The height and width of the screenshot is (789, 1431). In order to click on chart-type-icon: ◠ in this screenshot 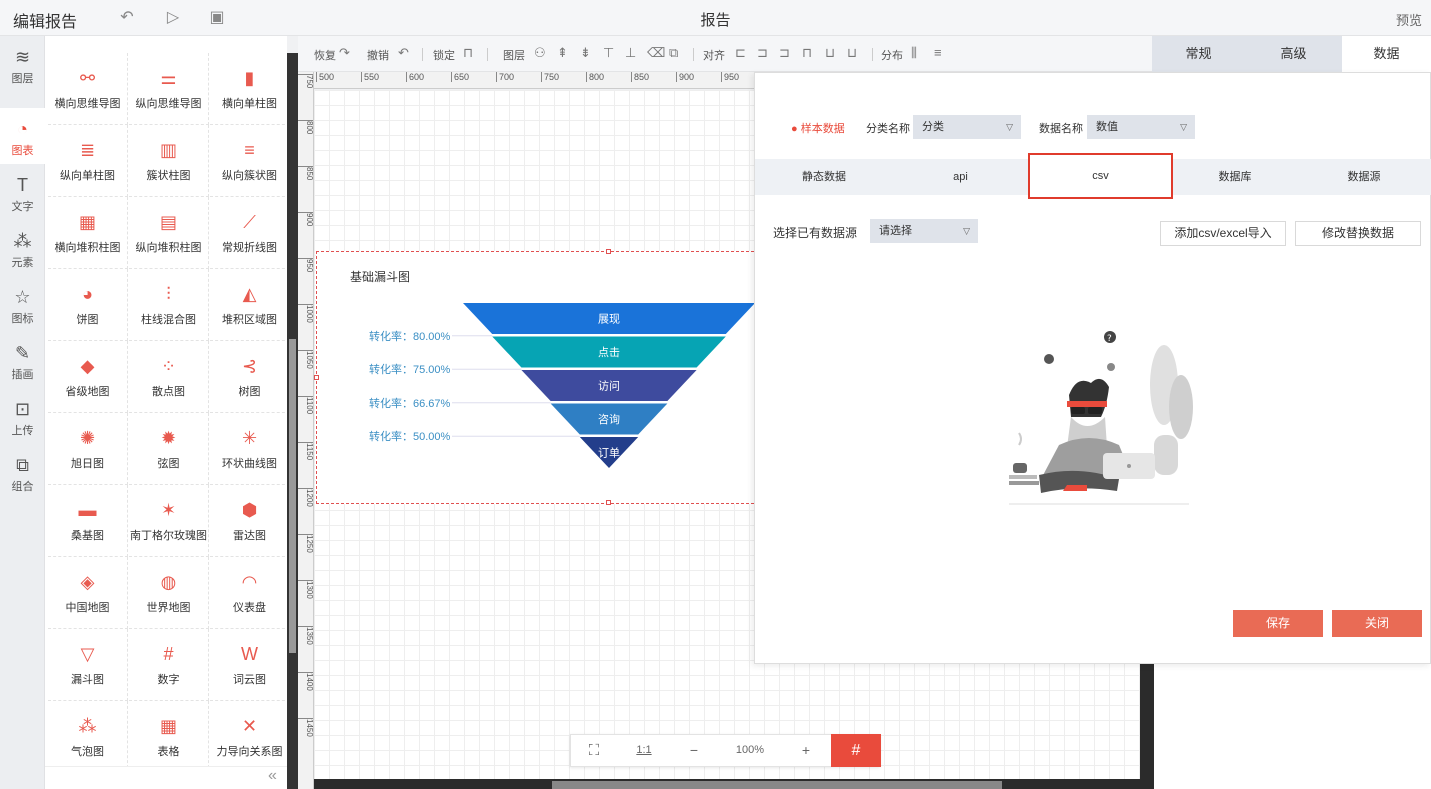, I will do `click(249, 582)`.